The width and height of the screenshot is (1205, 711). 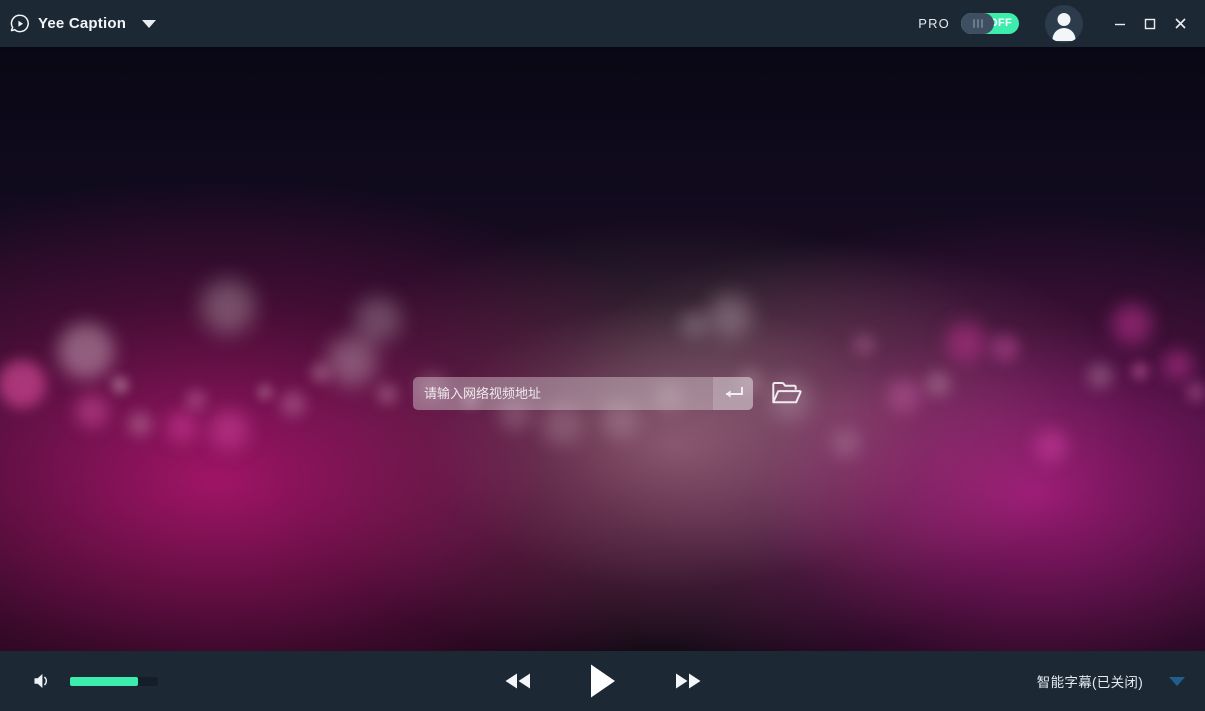 What do you see at coordinates (977, 23) in the screenshot?
I see `pro-toggle-knob` at bounding box center [977, 23].